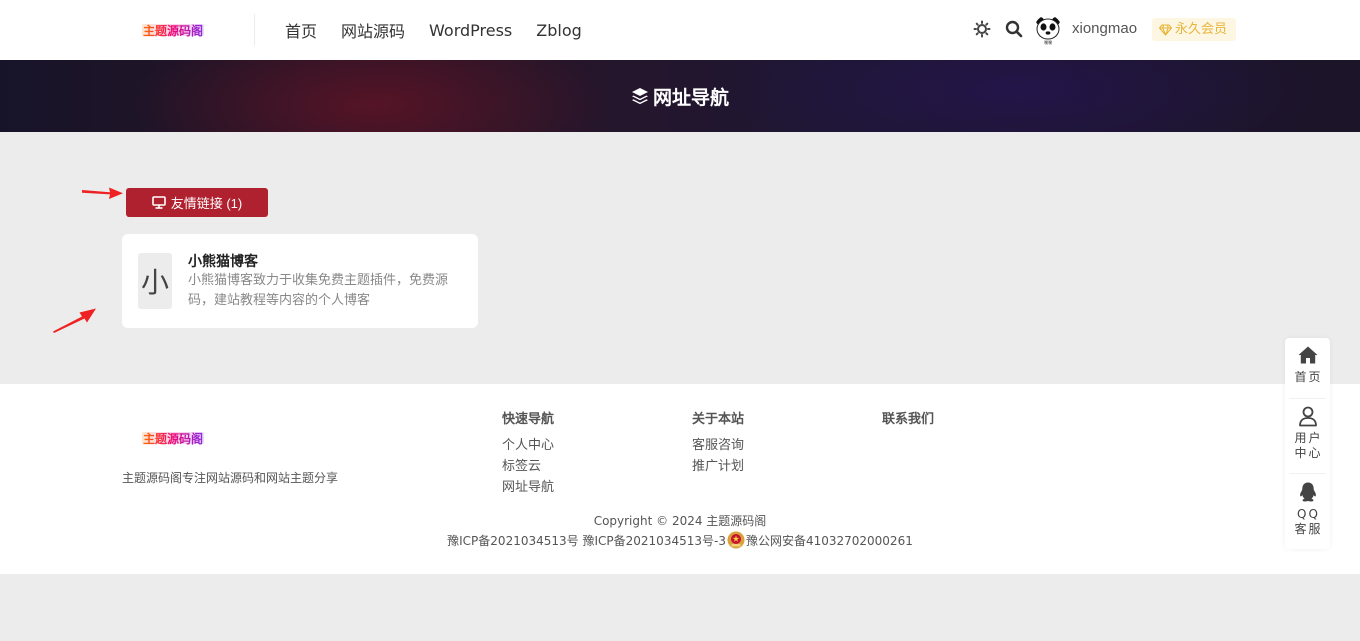 The width and height of the screenshot is (1360, 641). I want to click on page-banner: 网址导航, so click(680, 96).